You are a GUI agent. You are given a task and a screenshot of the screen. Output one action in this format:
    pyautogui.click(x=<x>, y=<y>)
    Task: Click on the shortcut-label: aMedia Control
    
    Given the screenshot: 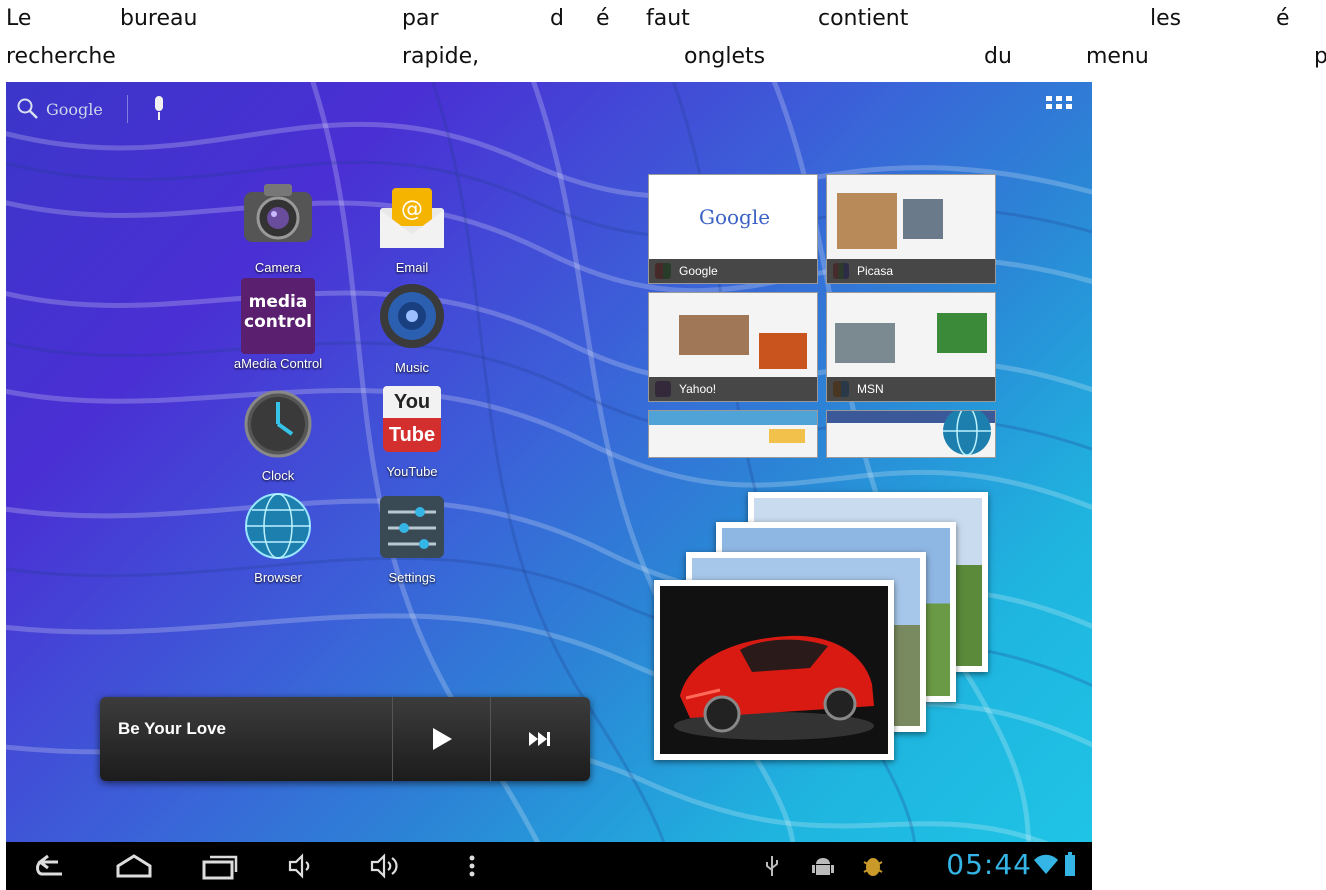 What is the action you would take?
    pyautogui.click(x=278, y=363)
    